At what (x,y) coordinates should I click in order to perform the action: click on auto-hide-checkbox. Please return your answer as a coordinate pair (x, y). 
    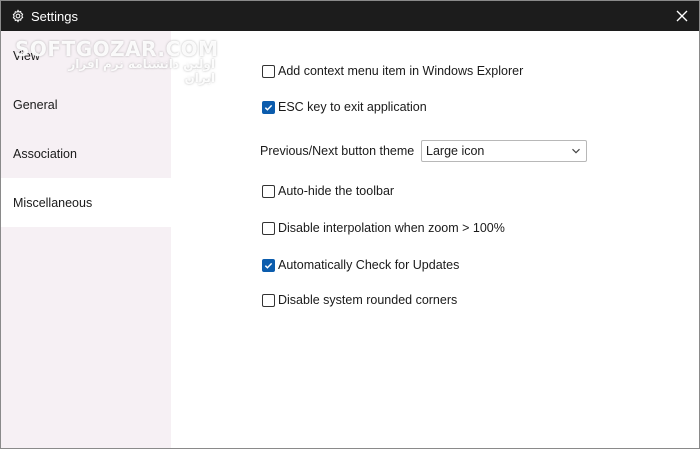
    Looking at the image, I should click on (268, 191).